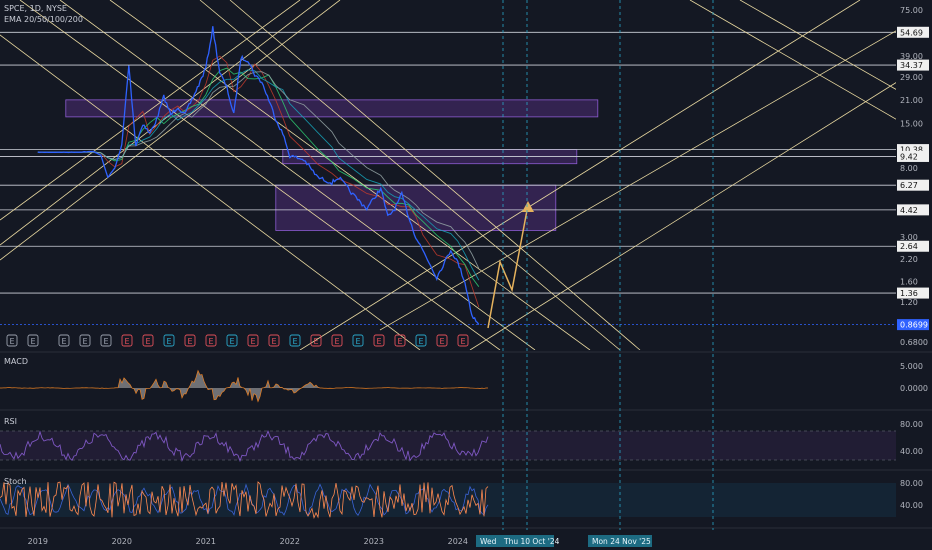  What do you see at coordinates (909, 185) in the screenshot?
I see `price-tick-10: 6.27` at bounding box center [909, 185].